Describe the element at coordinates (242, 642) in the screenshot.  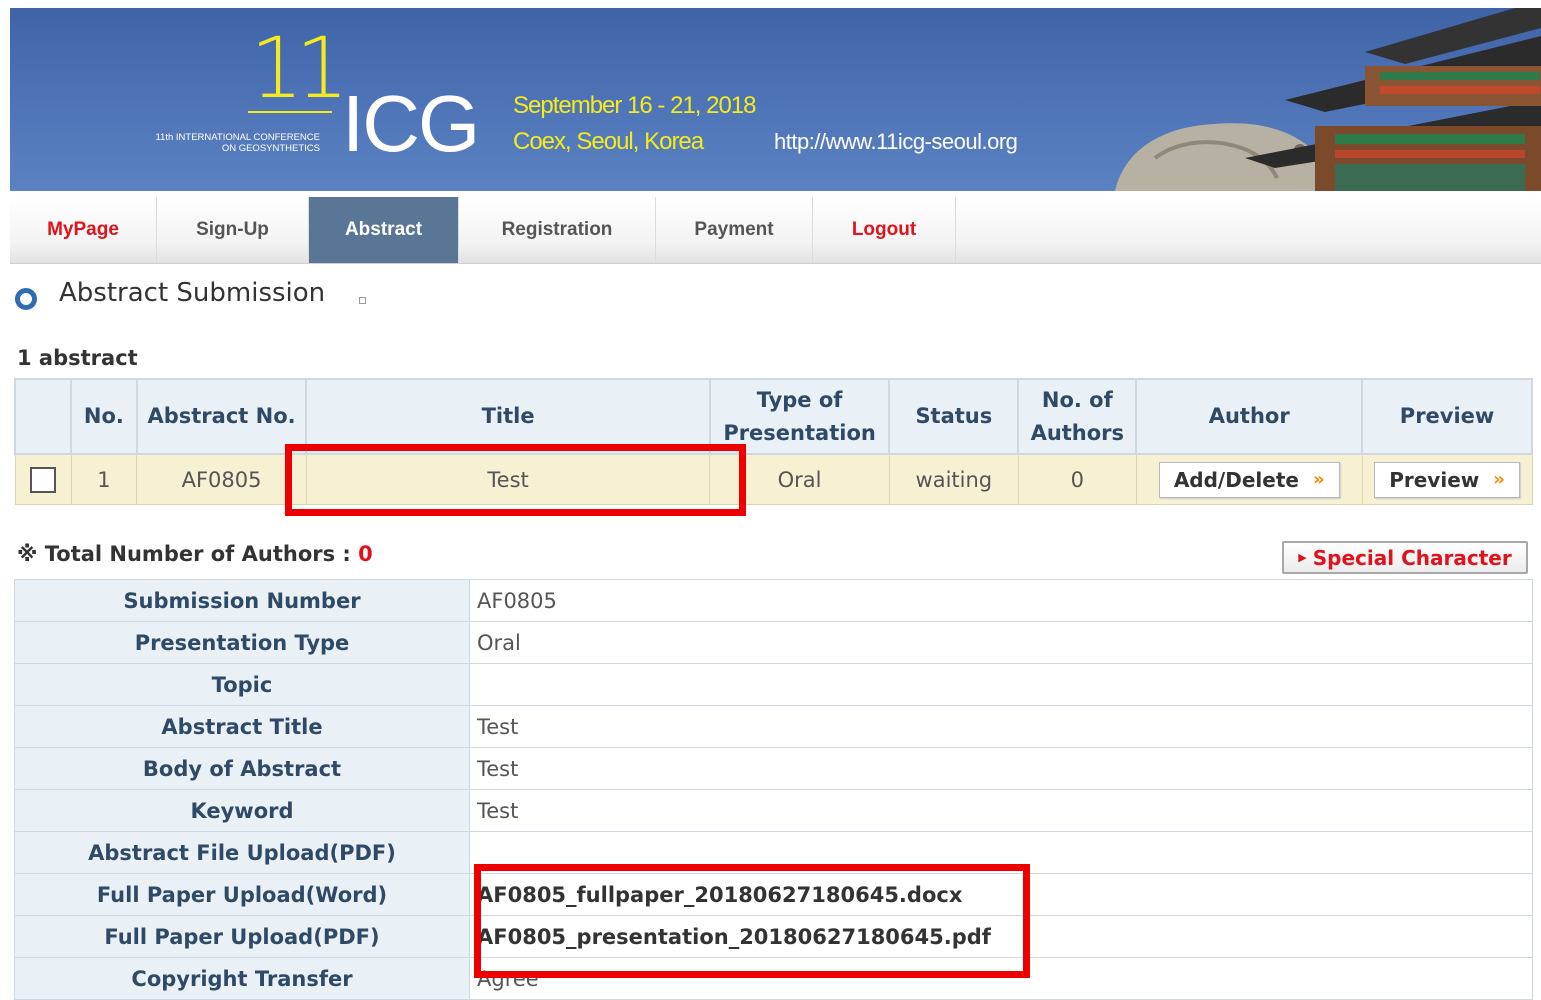
I see `detail-label: Presentation Type` at that location.